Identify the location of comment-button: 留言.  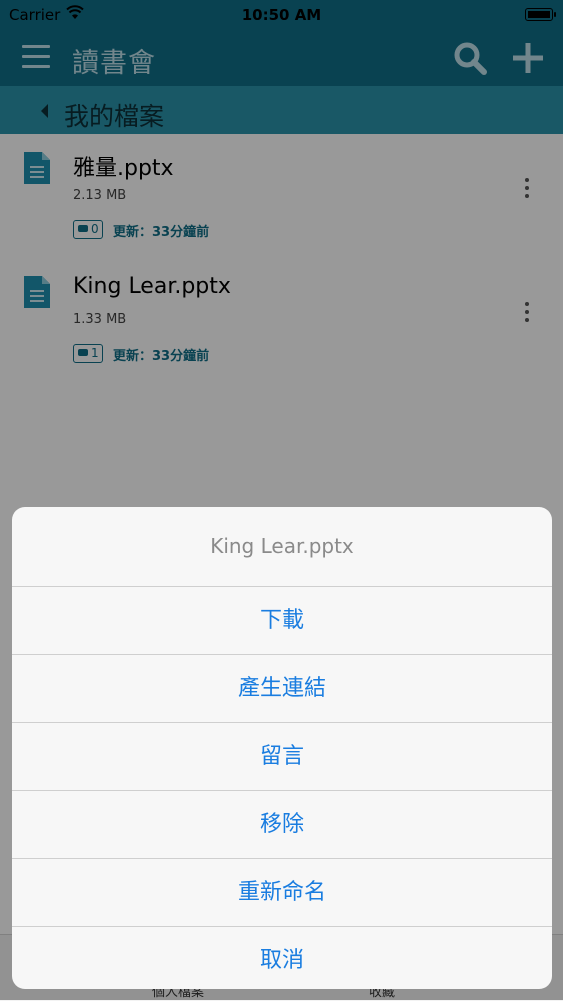
(282, 757).